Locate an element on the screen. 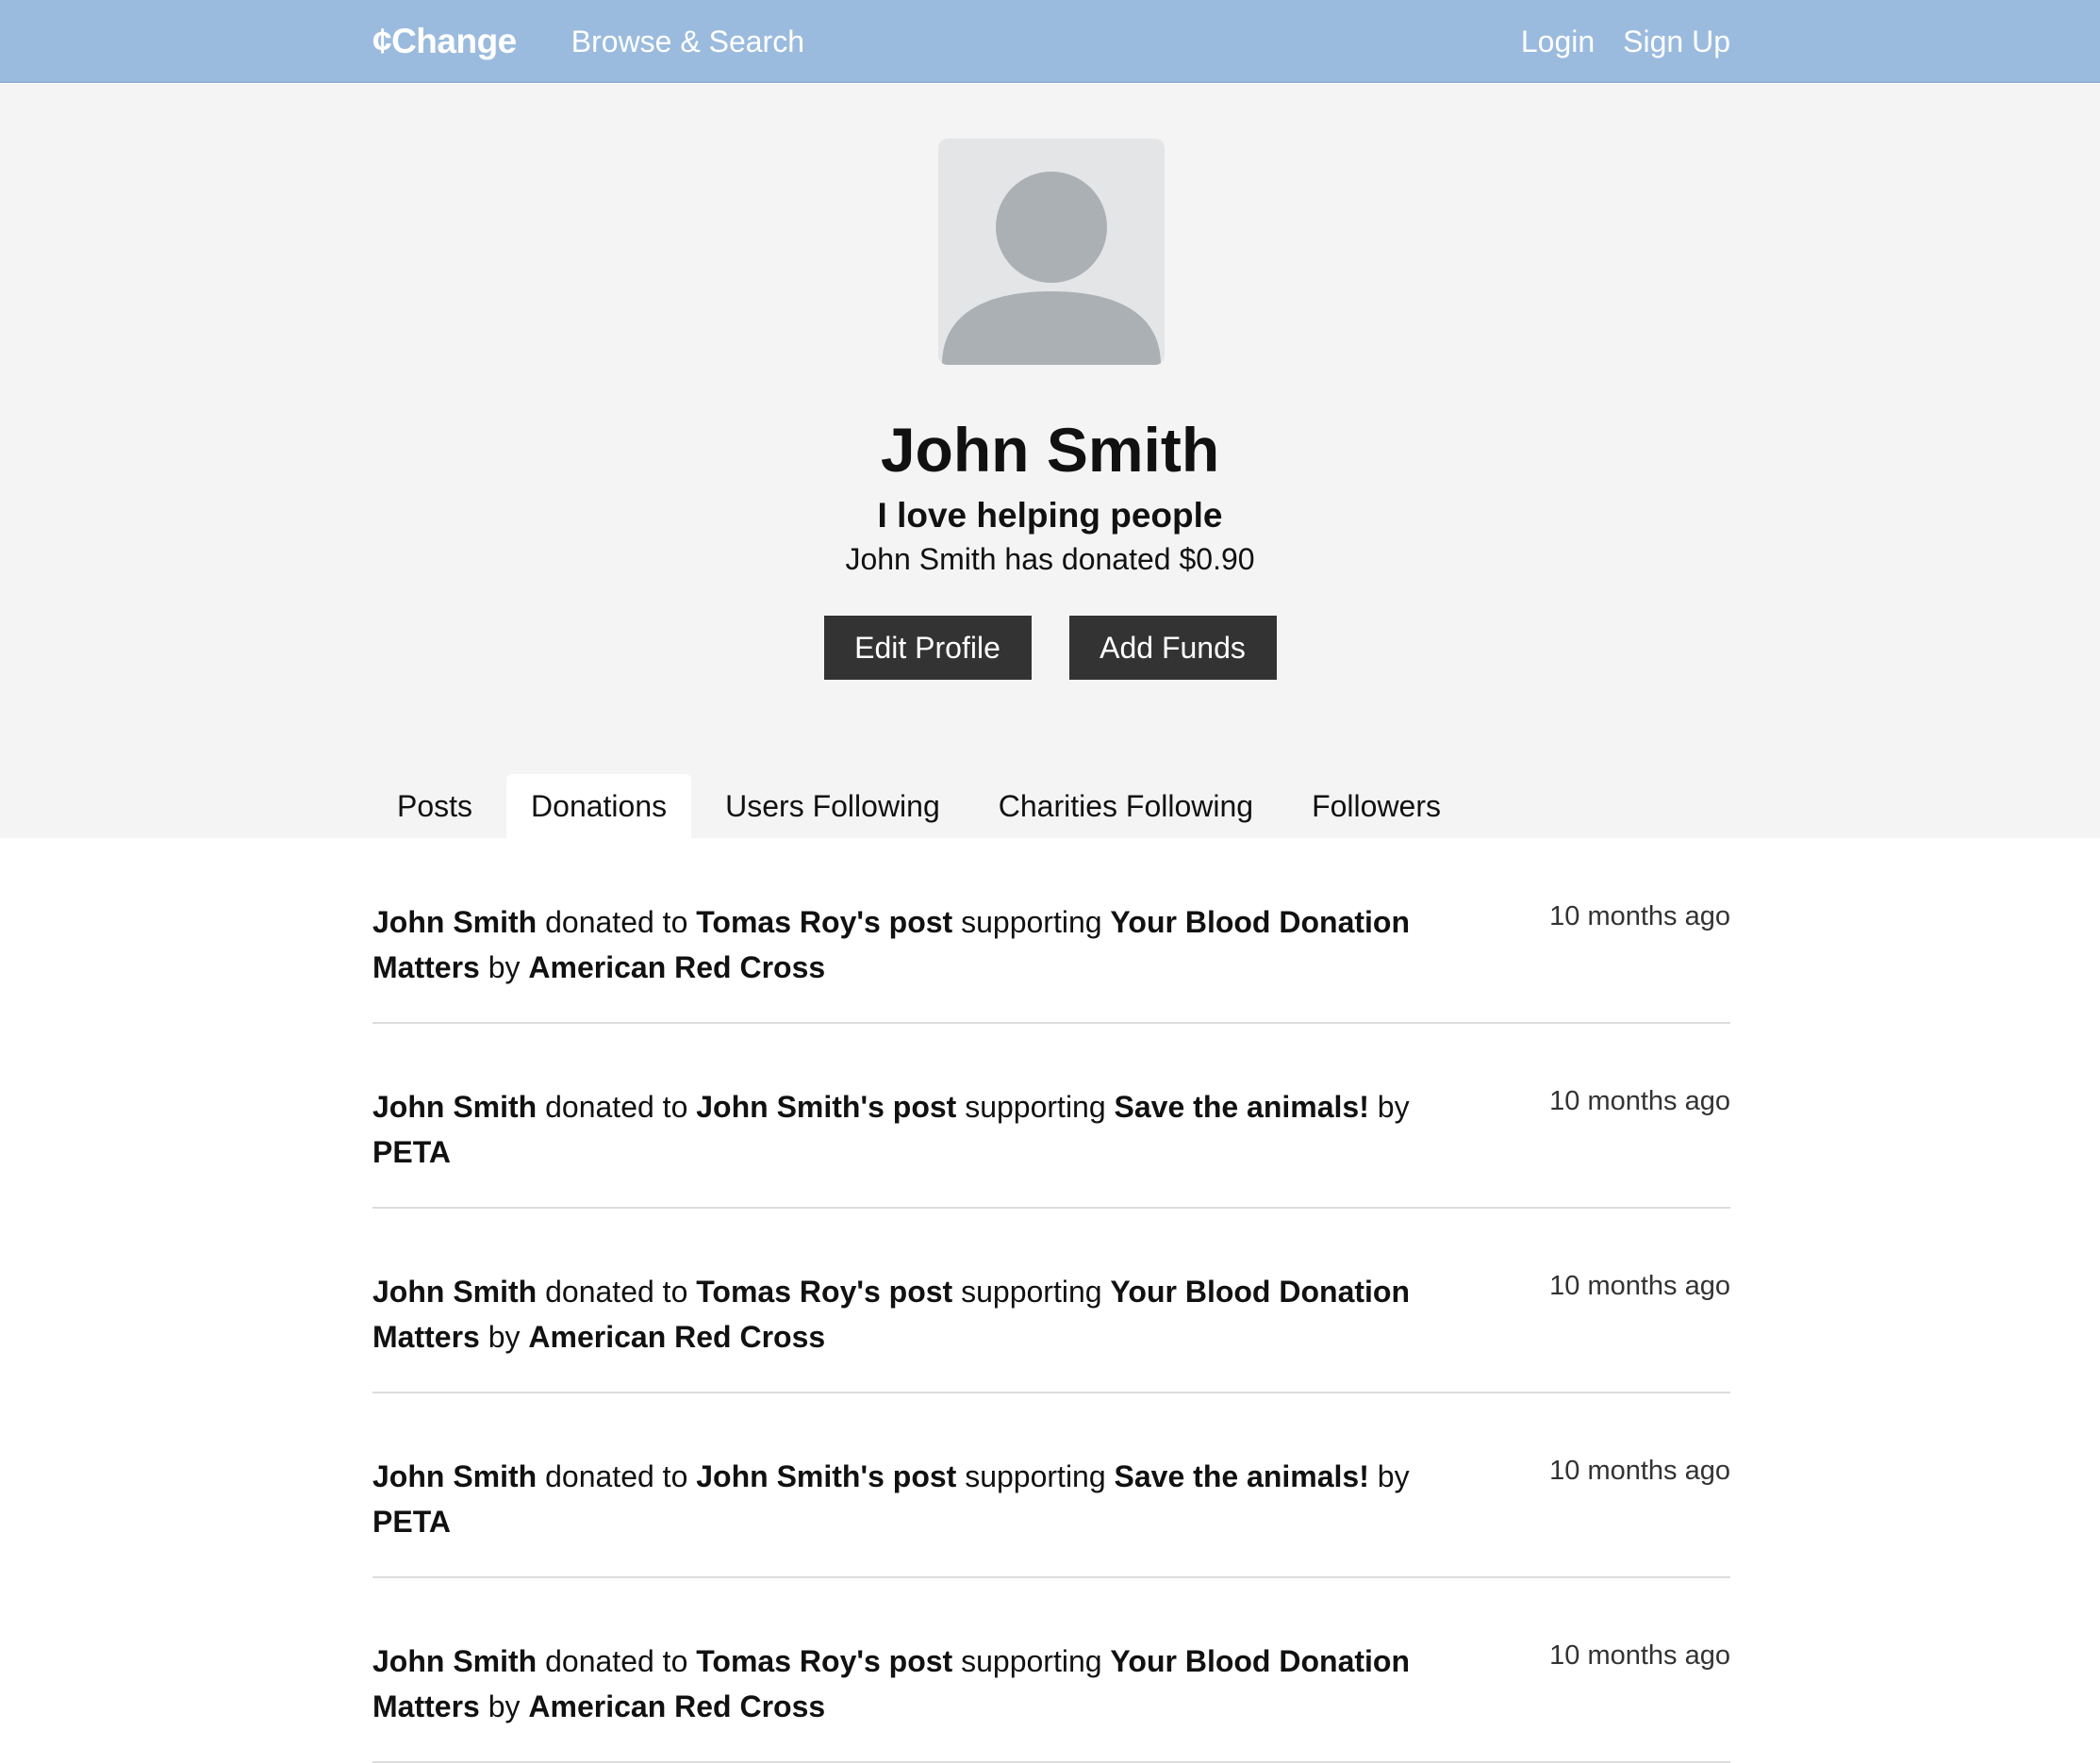 This screenshot has height=1763, width=2100. signup-link: Sign Up is located at coordinates (1677, 42).